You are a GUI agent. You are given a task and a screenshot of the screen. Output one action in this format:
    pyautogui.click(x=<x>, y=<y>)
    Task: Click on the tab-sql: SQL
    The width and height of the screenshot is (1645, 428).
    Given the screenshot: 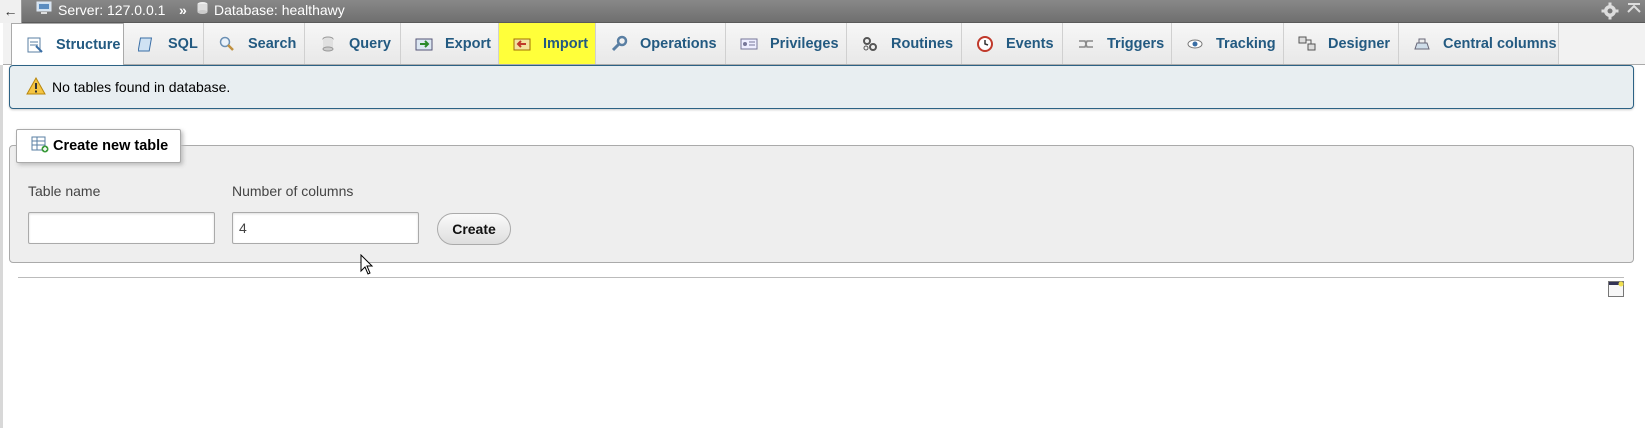 What is the action you would take?
    pyautogui.click(x=164, y=43)
    